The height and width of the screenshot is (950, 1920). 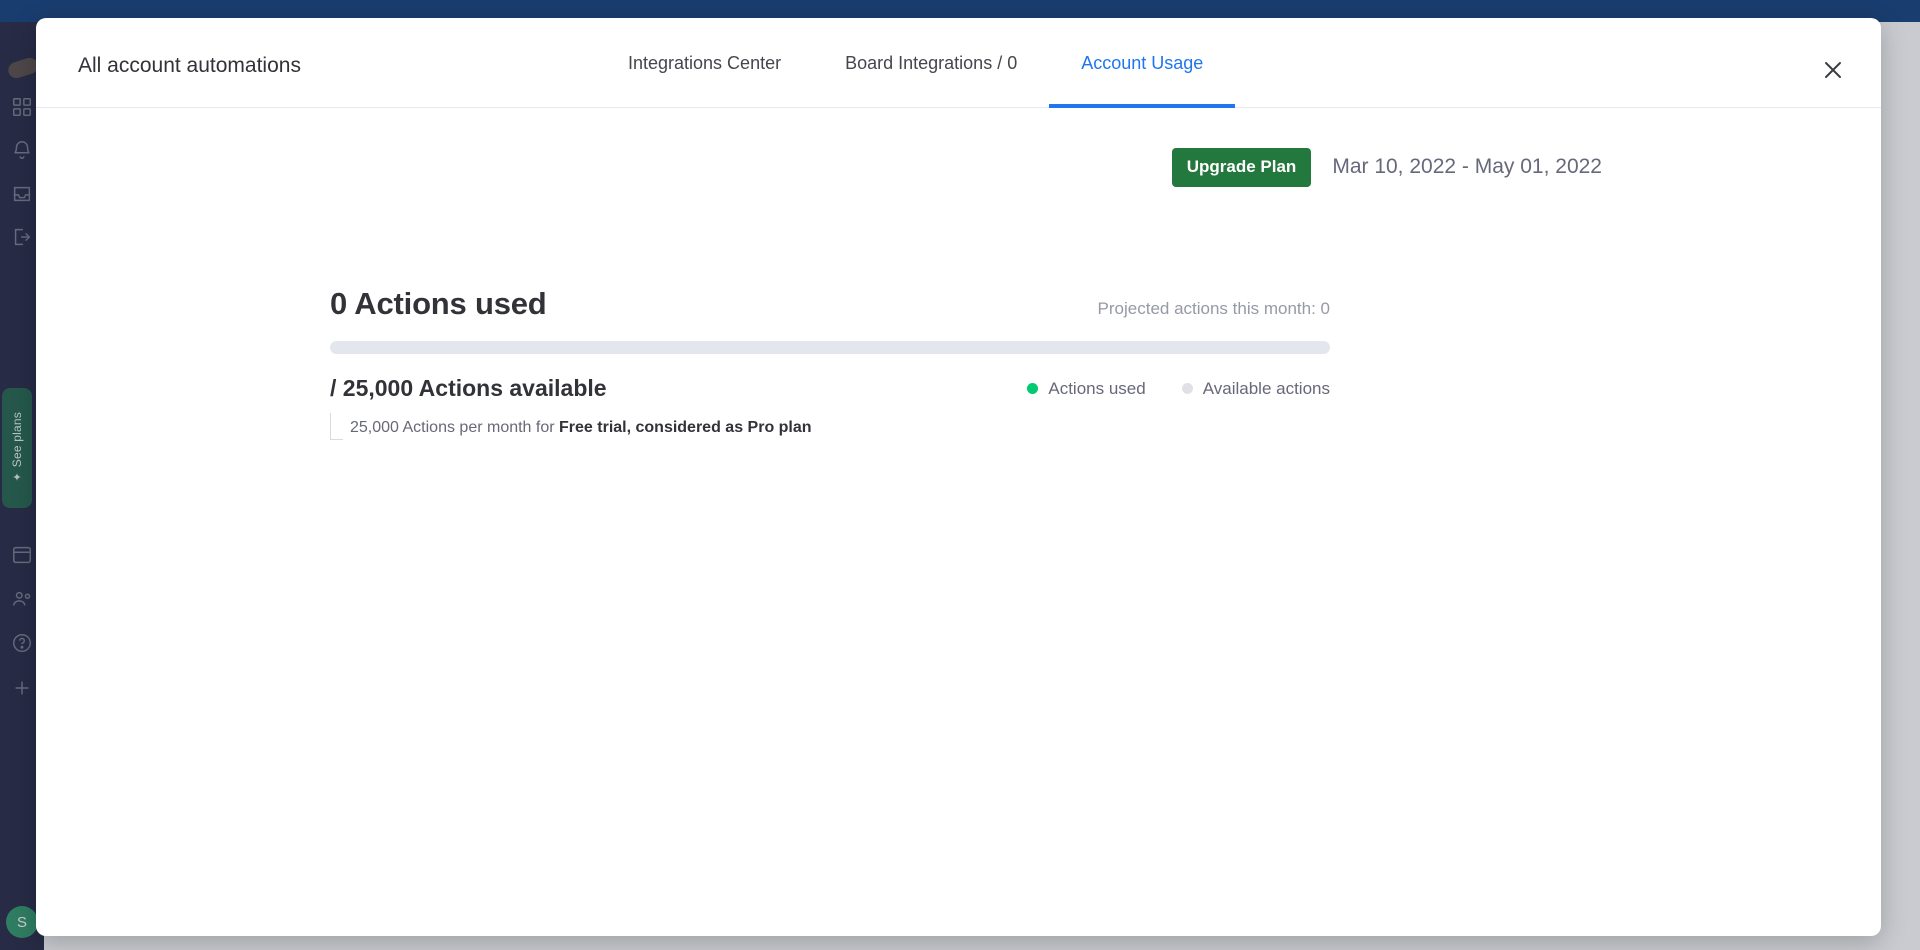 I want to click on projected-actions-label: Projected actions this month: 0, so click(x=1213, y=308).